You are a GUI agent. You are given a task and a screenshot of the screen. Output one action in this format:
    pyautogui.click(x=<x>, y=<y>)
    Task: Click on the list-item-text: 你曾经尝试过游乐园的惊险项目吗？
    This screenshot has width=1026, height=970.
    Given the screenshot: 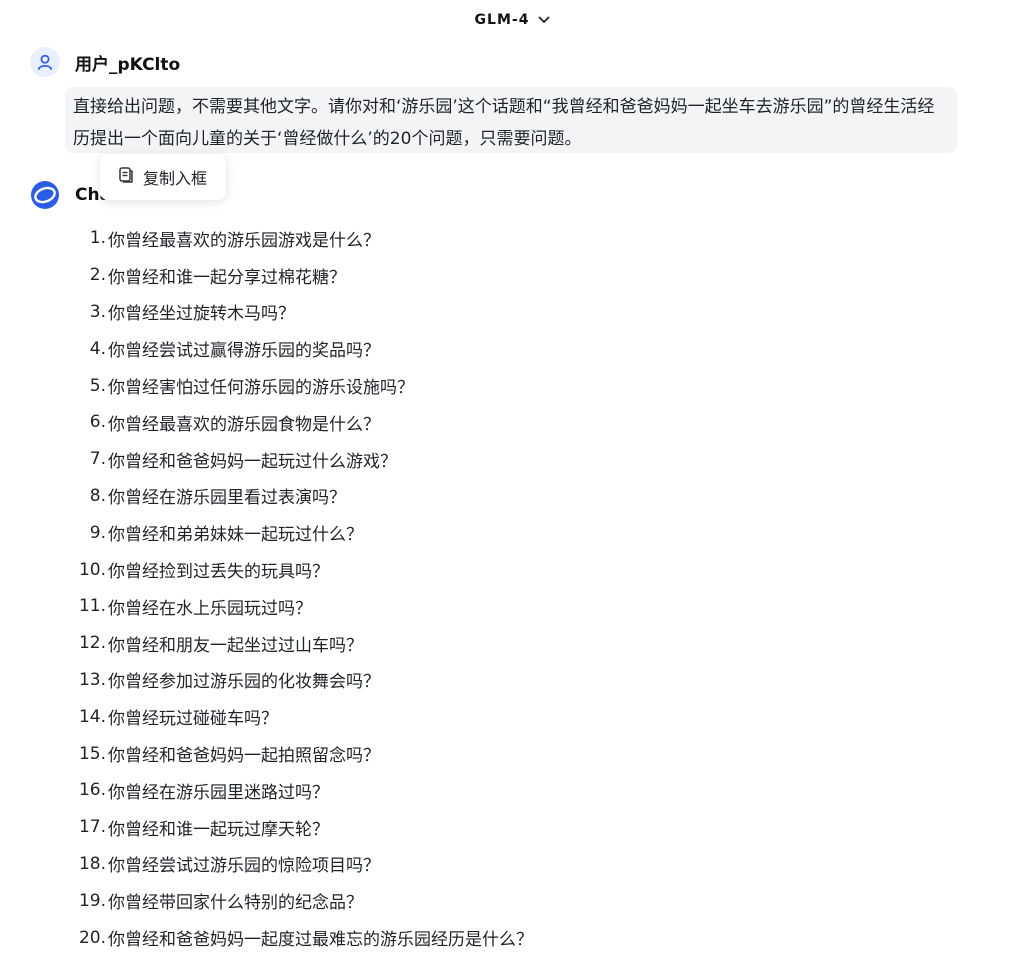 What is the action you would take?
    pyautogui.click(x=244, y=866)
    